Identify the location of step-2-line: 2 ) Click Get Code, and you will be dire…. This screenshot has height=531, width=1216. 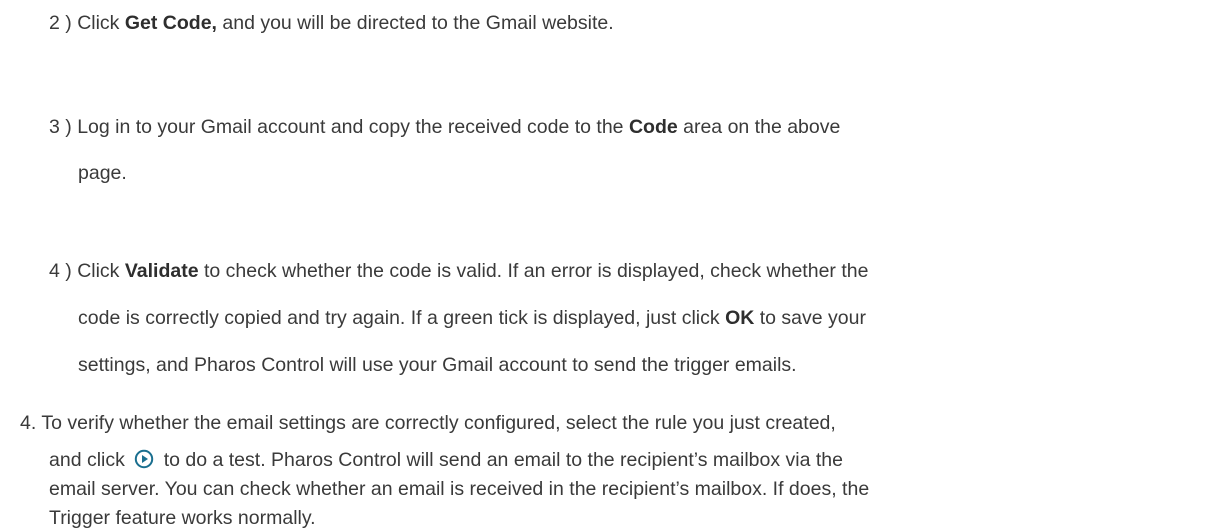
(331, 23).